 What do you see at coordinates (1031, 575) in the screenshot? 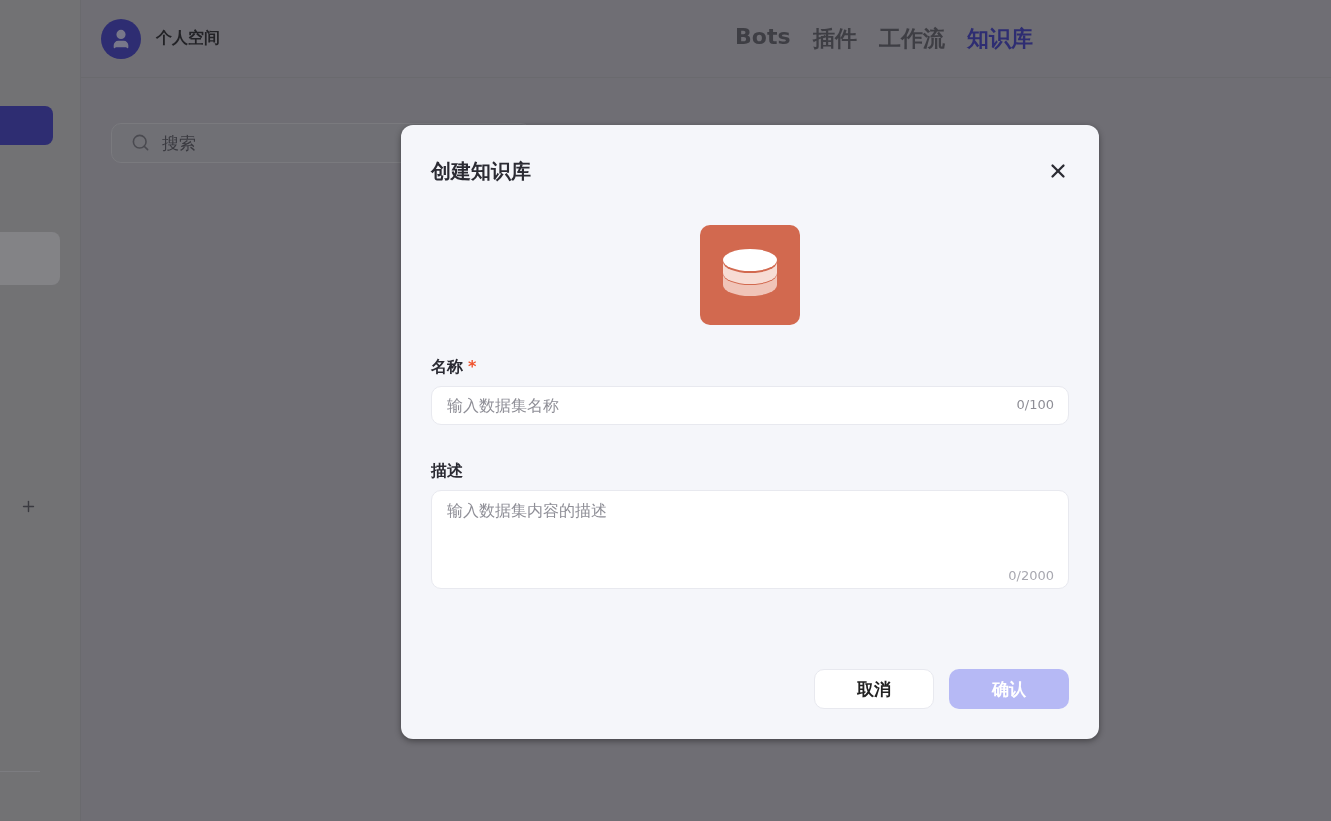
I see `char-counter: 0/2000` at bounding box center [1031, 575].